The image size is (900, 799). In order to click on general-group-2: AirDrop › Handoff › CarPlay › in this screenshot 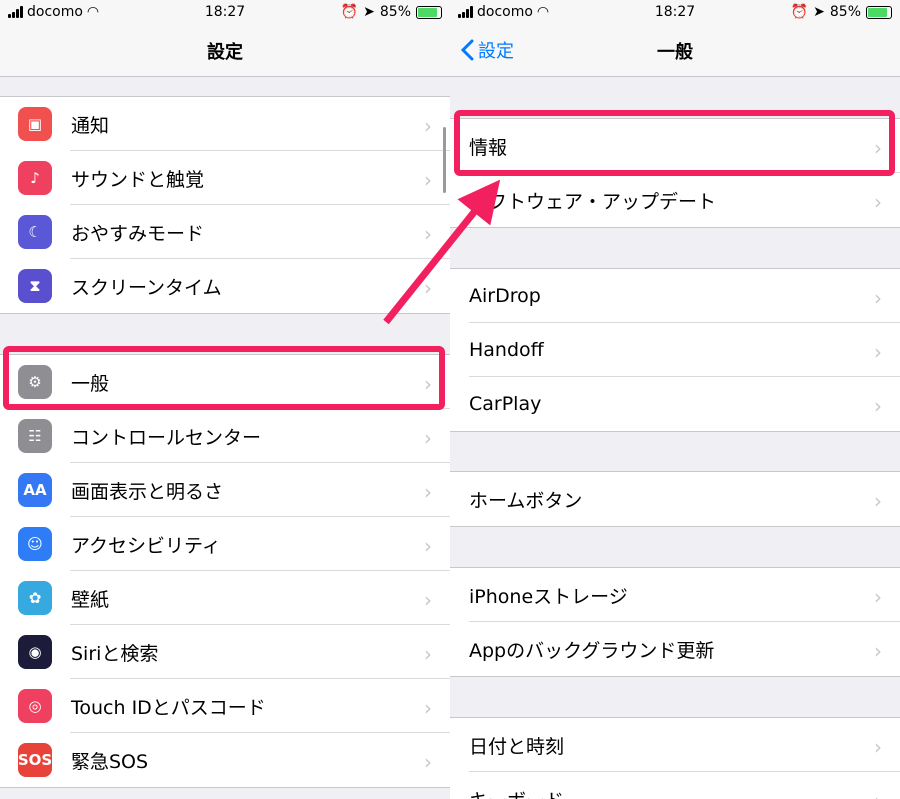, I will do `click(675, 350)`.